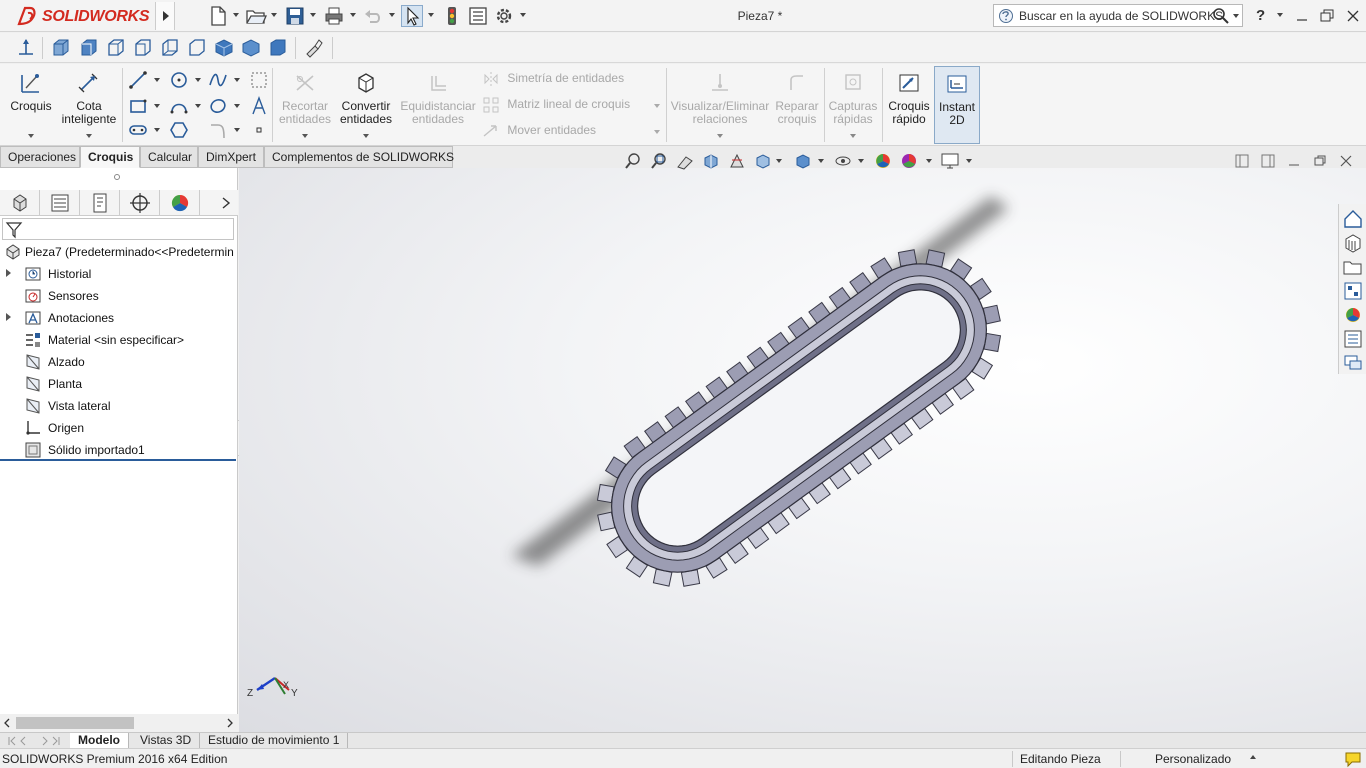  Describe the element at coordinates (821, 161) in the screenshot. I see `display-style-dropdown-icon` at that location.